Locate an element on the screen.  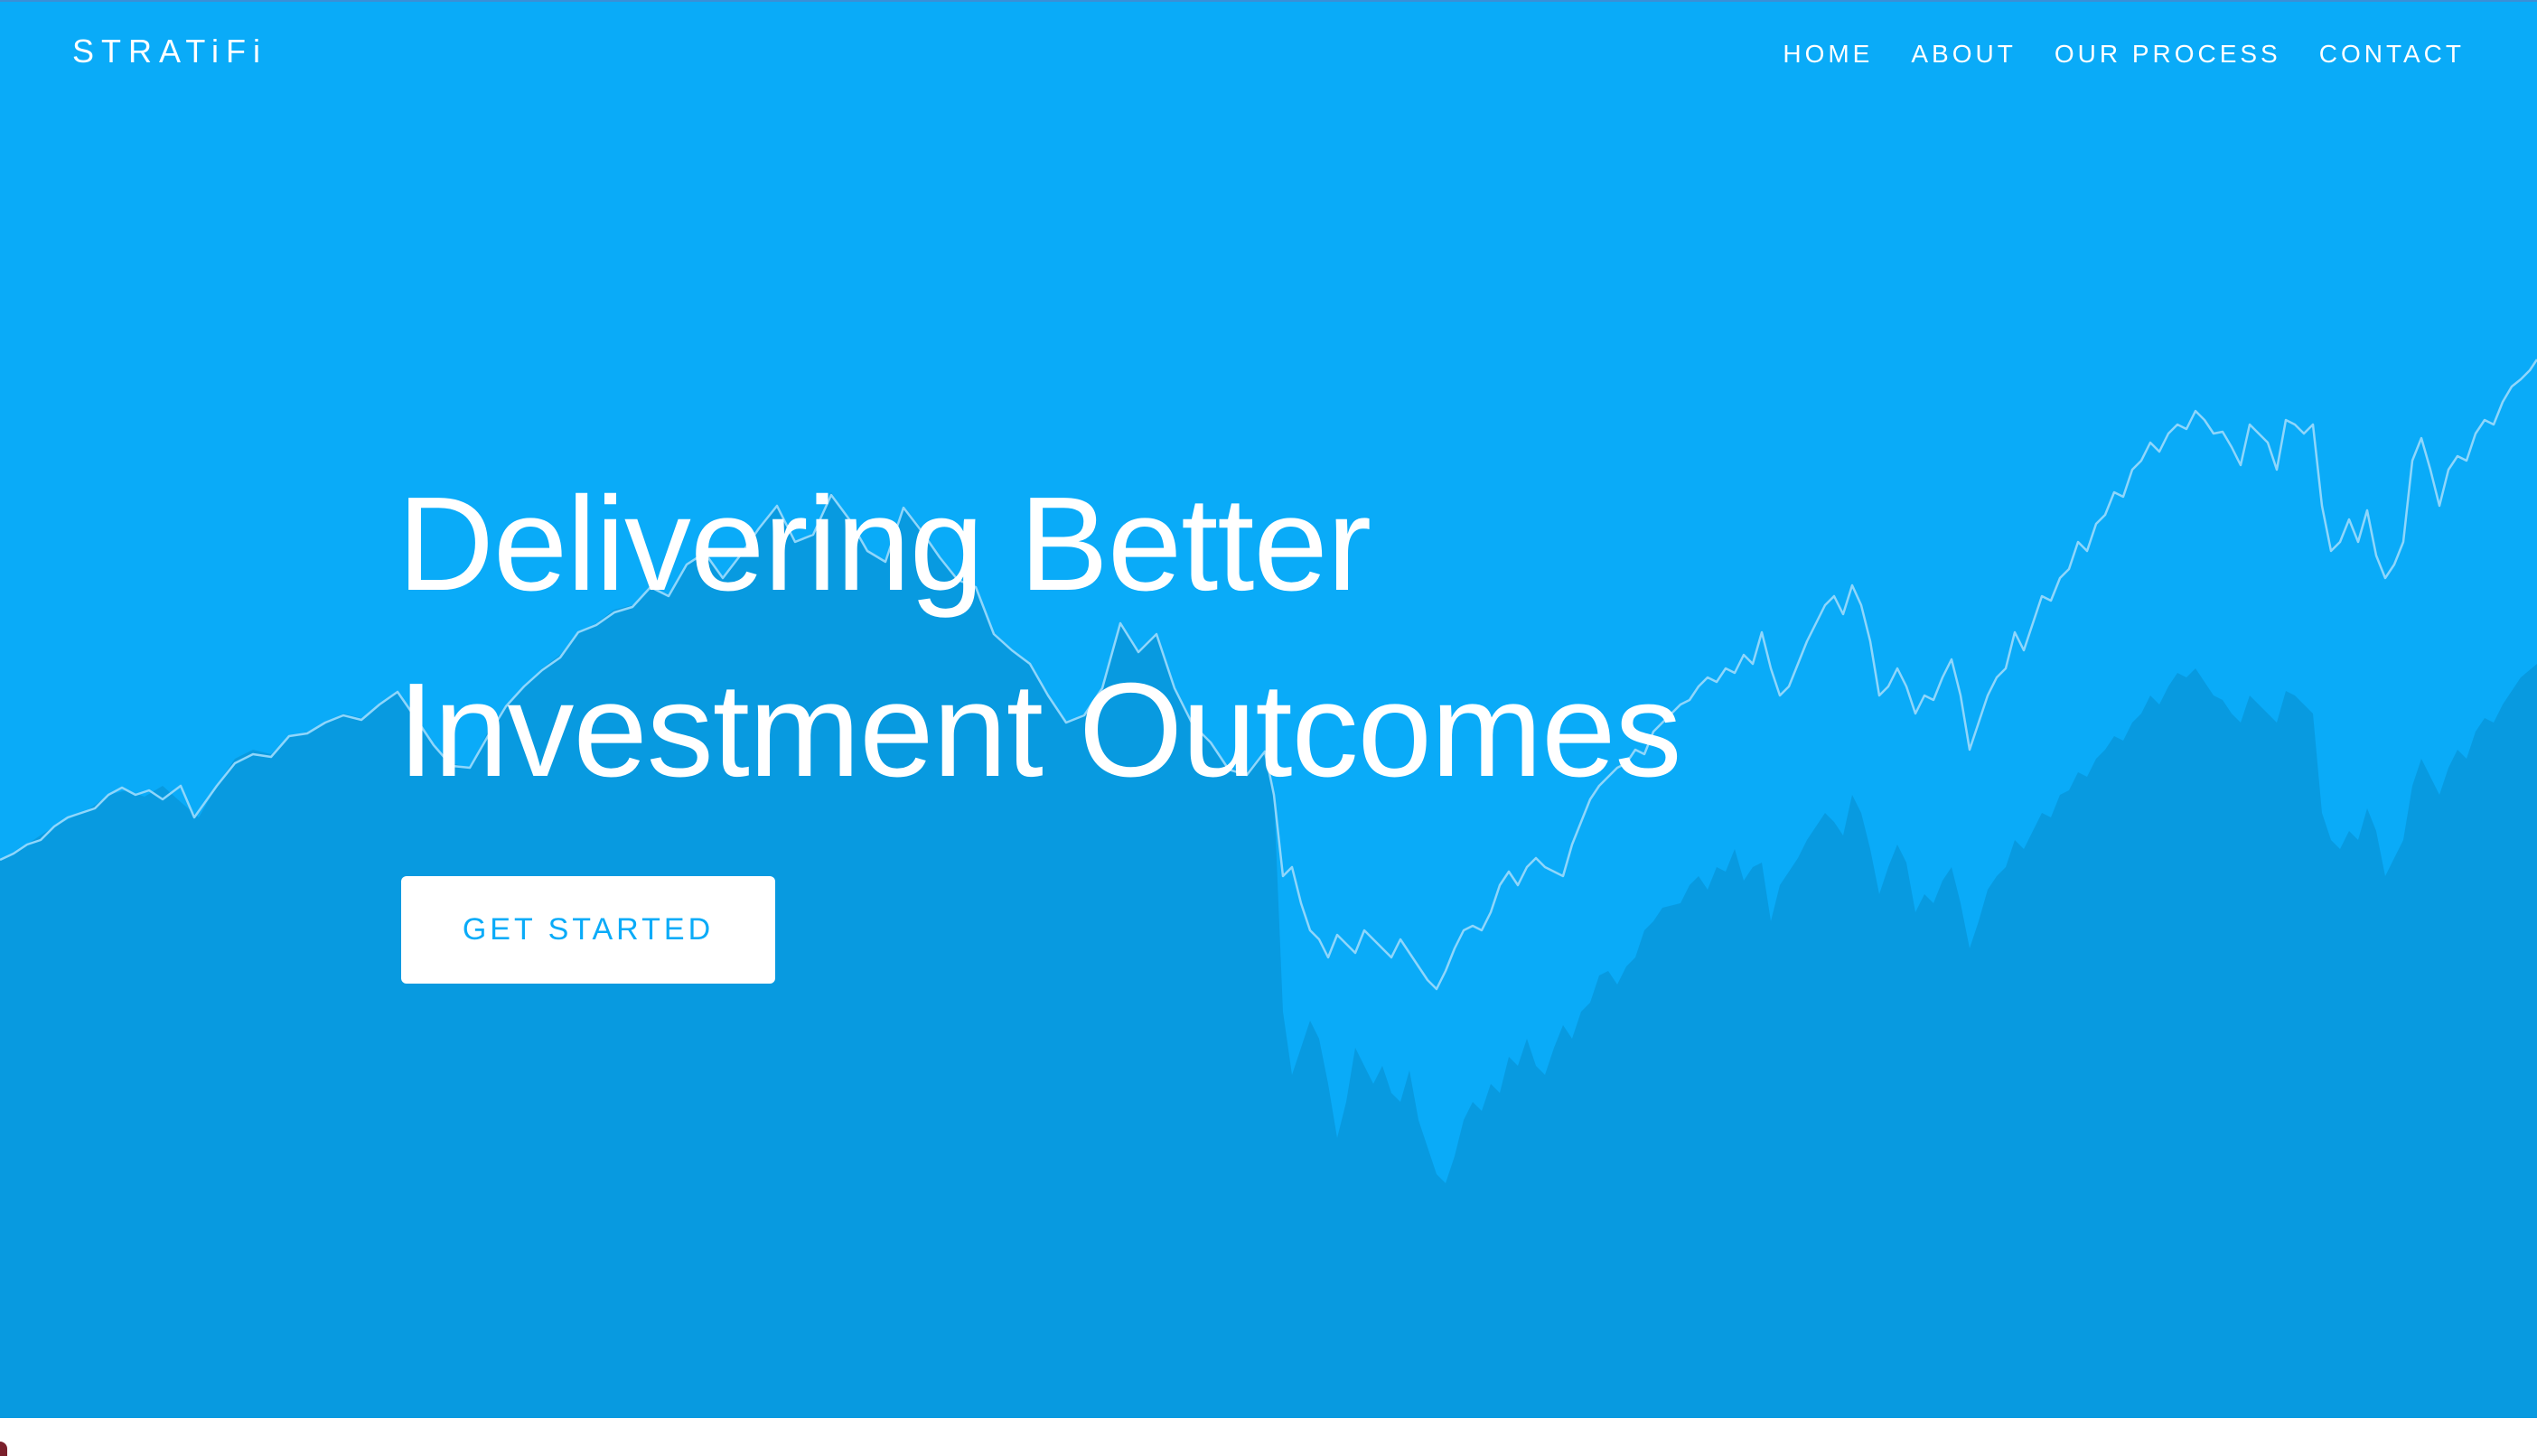
nav-item-home: HOME is located at coordinates (1828, 54).